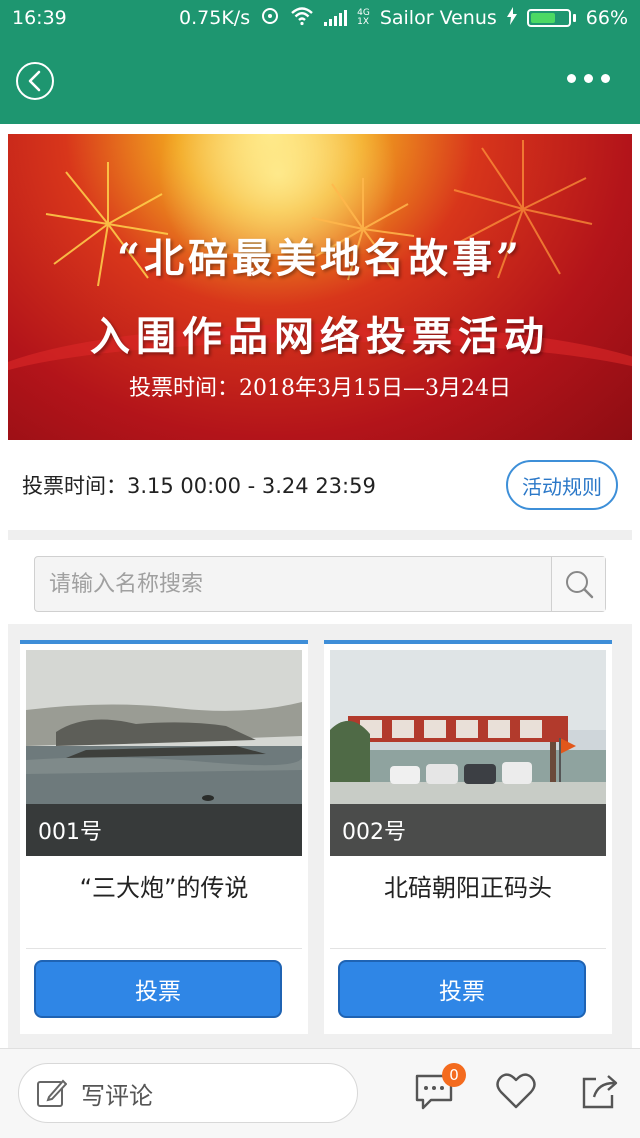 The image size is (640, 1138). Describe the element at coordinates (164, 830) in the screenshot. I see `entry-number: 001号` at that location.